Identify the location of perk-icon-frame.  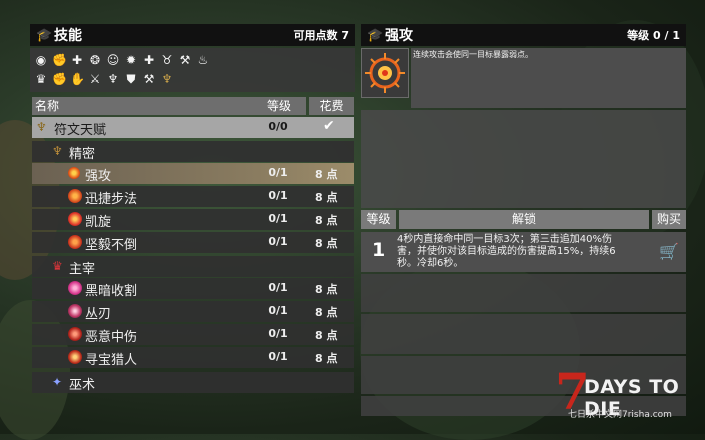
(385, 73).